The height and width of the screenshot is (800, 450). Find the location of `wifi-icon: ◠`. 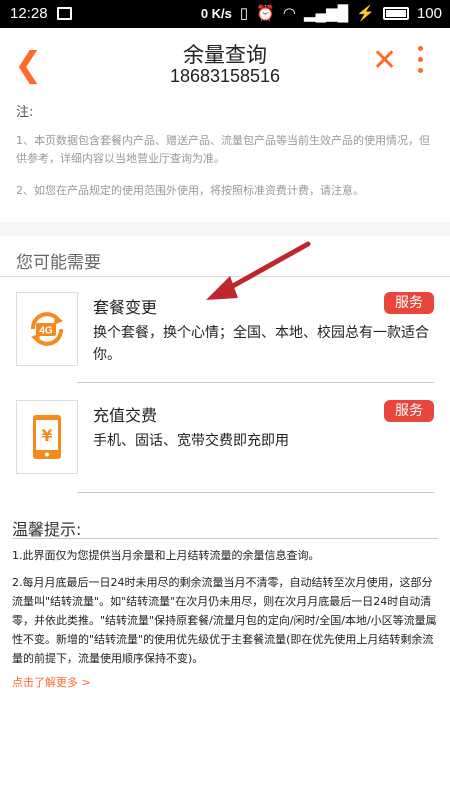

wifi-icon: ◠ is located at coordinates (289, 13).